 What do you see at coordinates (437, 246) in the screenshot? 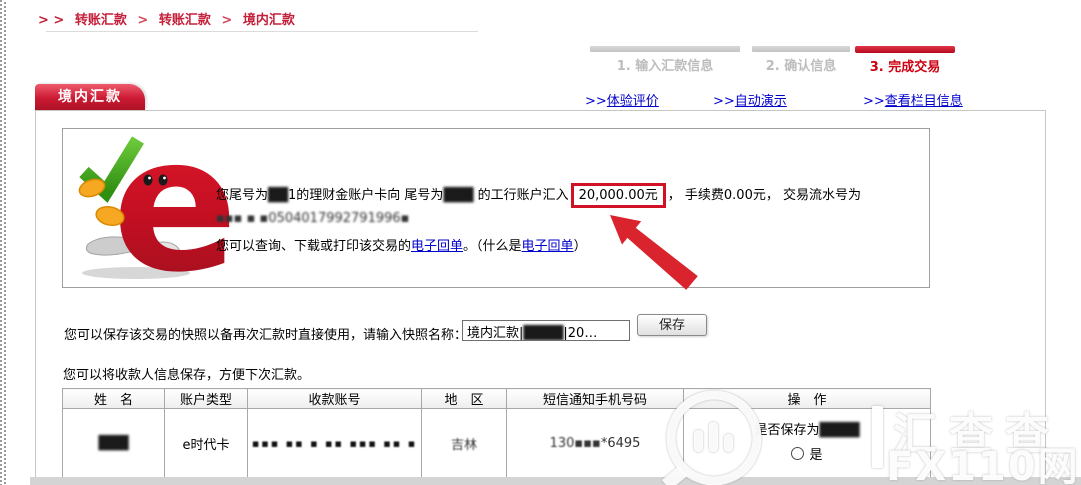
I see `link-e-receipt: 电子回单` at bounding box center [437, 246].